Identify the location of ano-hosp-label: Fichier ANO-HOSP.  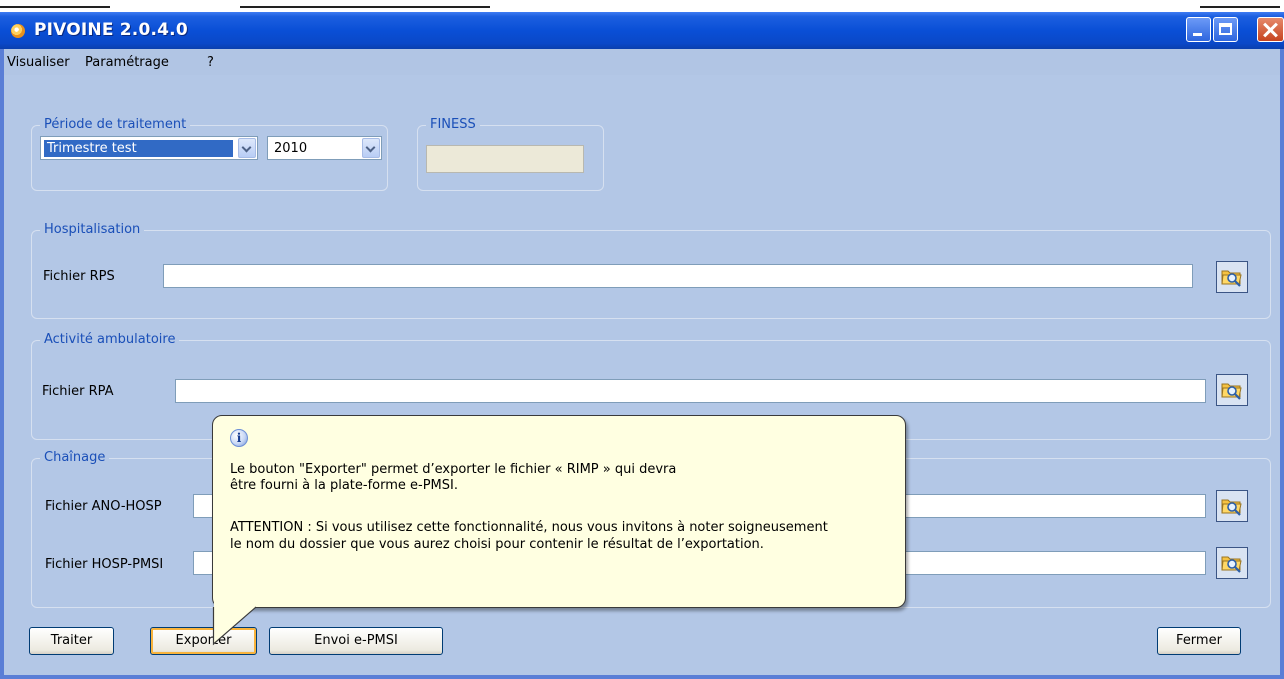
(103, 506).